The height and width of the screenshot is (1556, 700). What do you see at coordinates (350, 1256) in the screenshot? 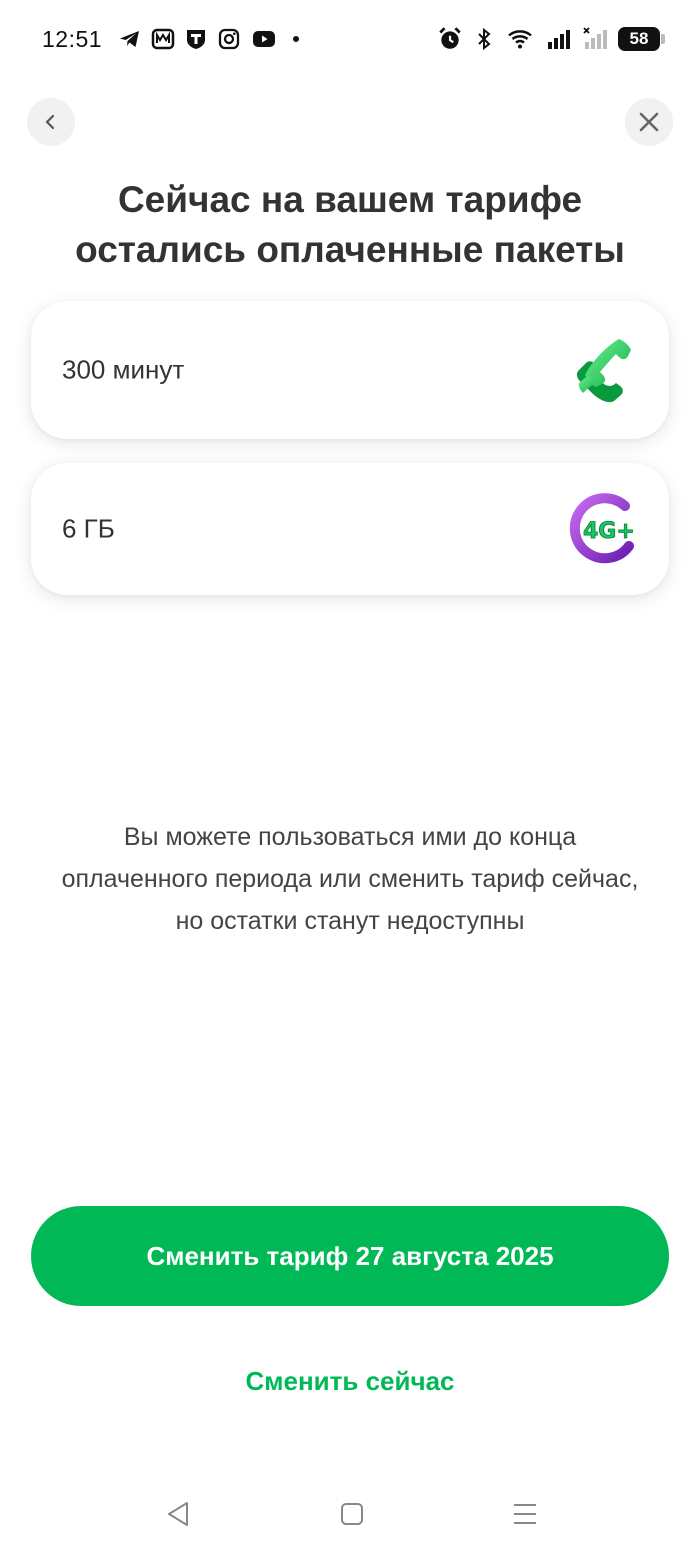
I see `change-tariff-date-button: Сменить тариф 27 августа 2025` at bounding box center [350, 1256].